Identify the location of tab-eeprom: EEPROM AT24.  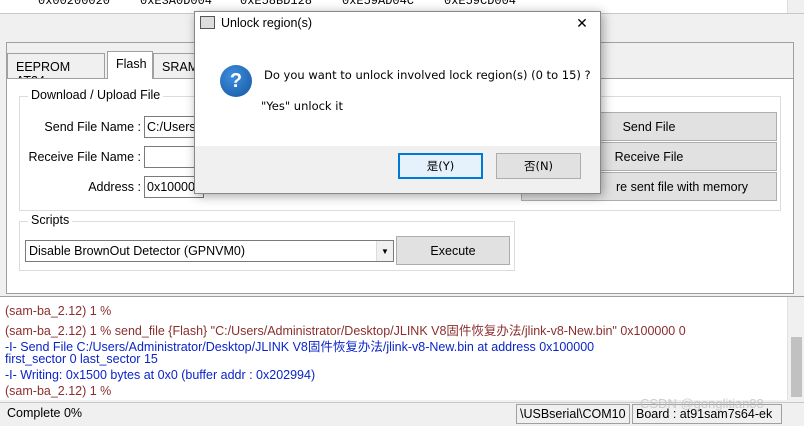
(56, 70).